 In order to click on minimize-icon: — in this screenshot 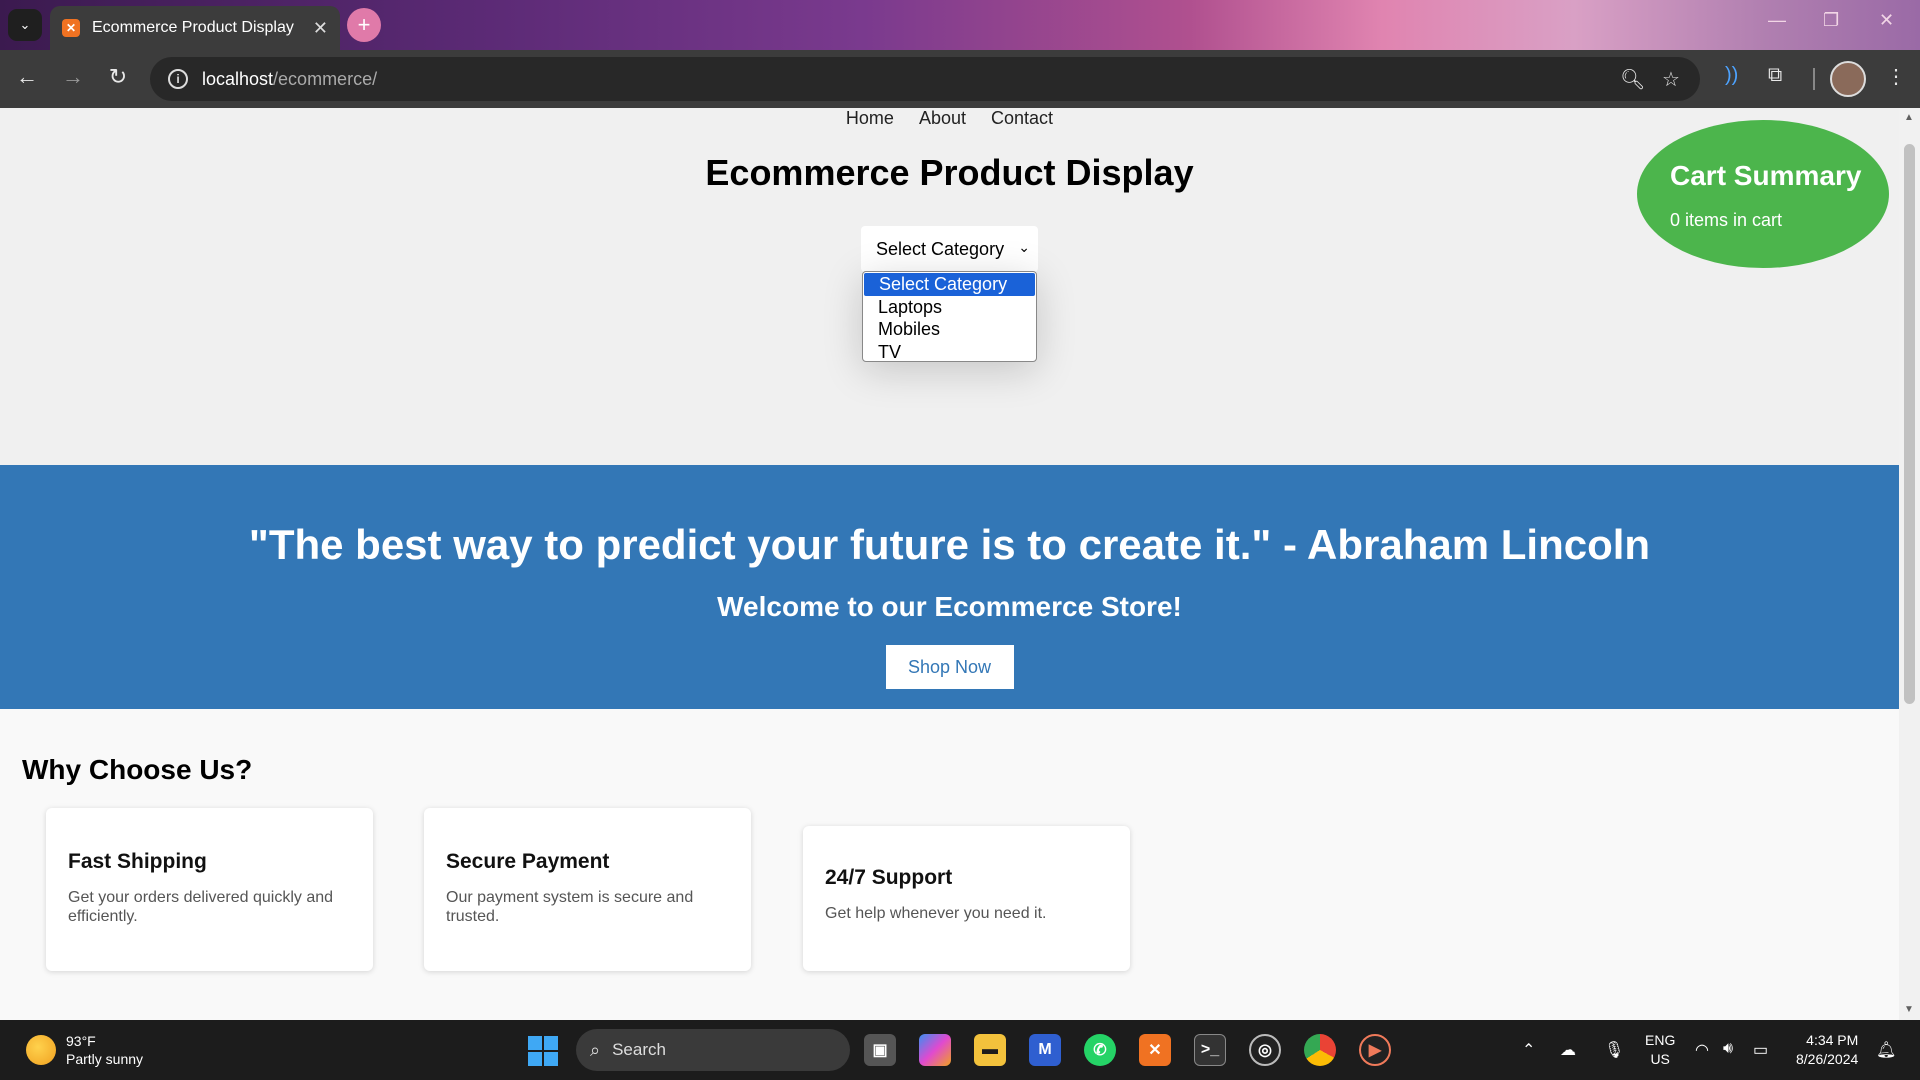, I will do `click(1777, 20)`.